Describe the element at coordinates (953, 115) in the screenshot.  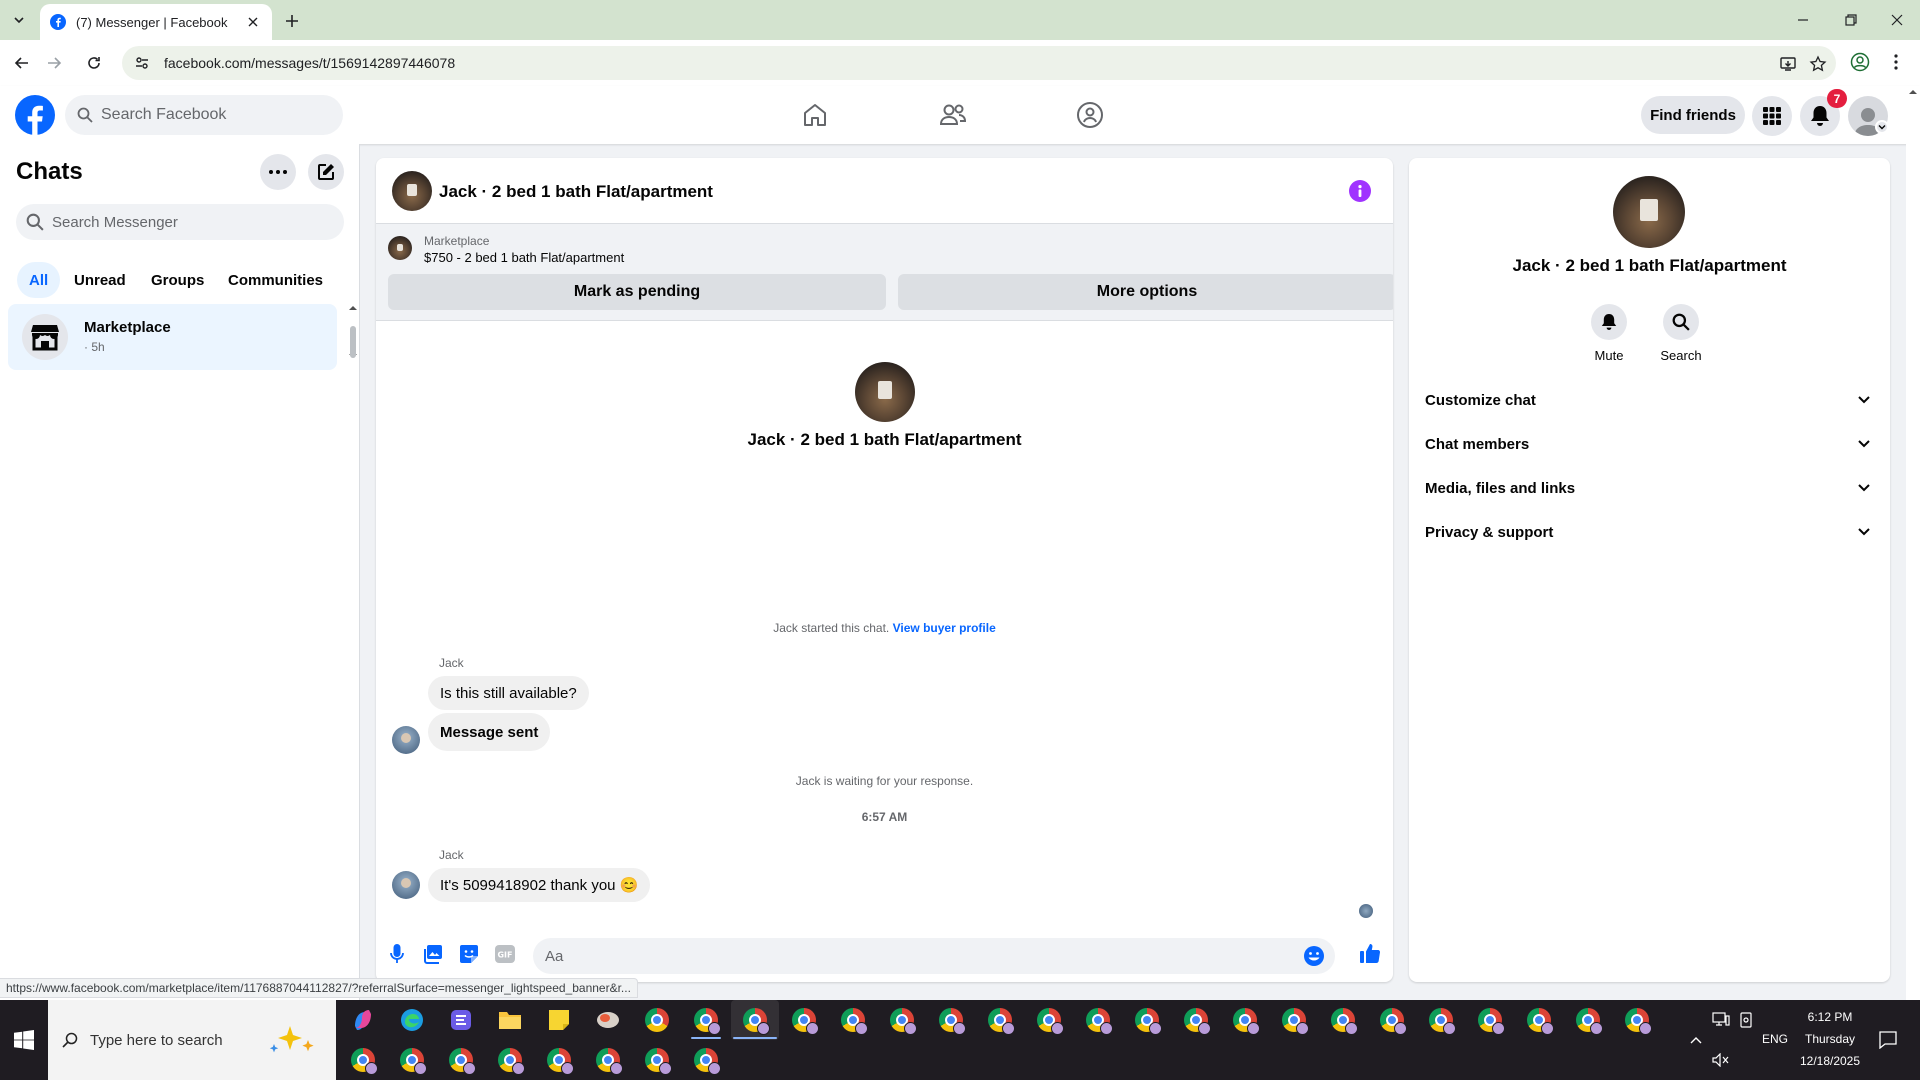
I see `friends-nav-button` at that location.